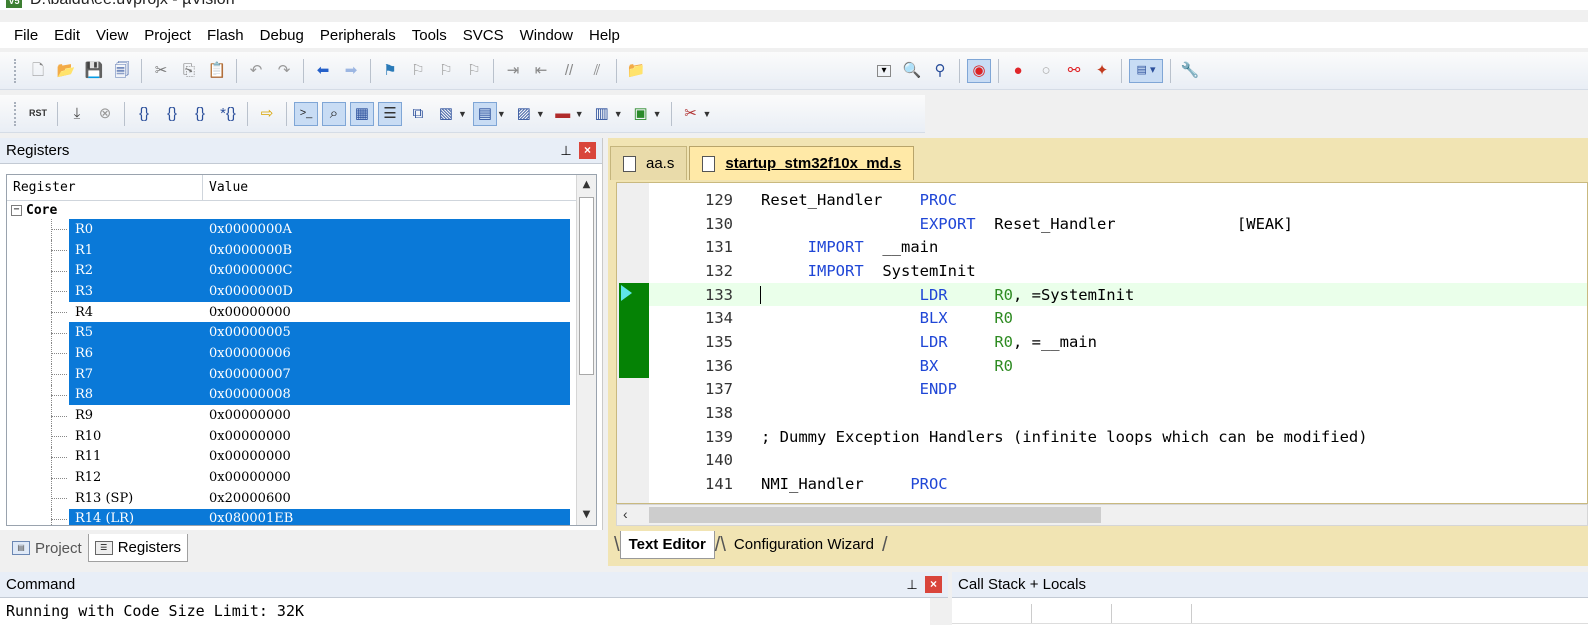 The height and width of the screenshot is (625, 1588). What do you see at coordinates (284, 71) in the screenshot?
I see `redo-icon: ↷` at bounding box center [284, 71].